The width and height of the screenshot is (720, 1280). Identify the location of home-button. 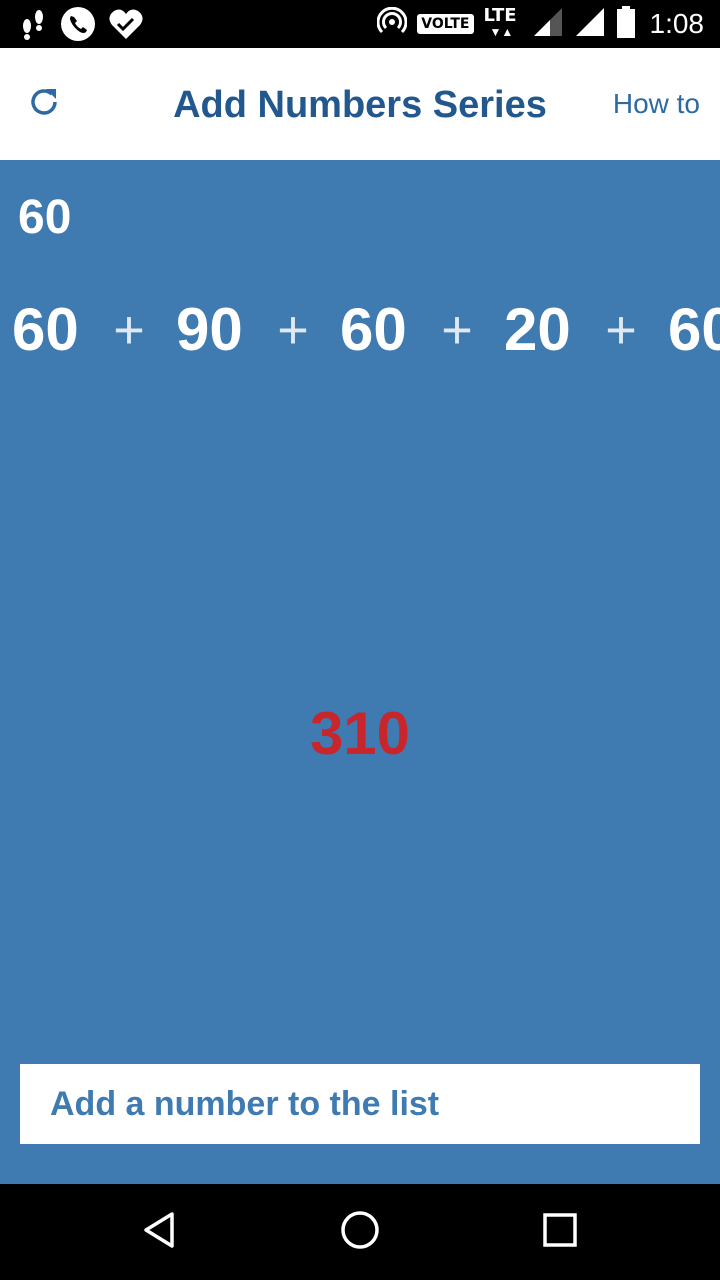
(360, 1232).